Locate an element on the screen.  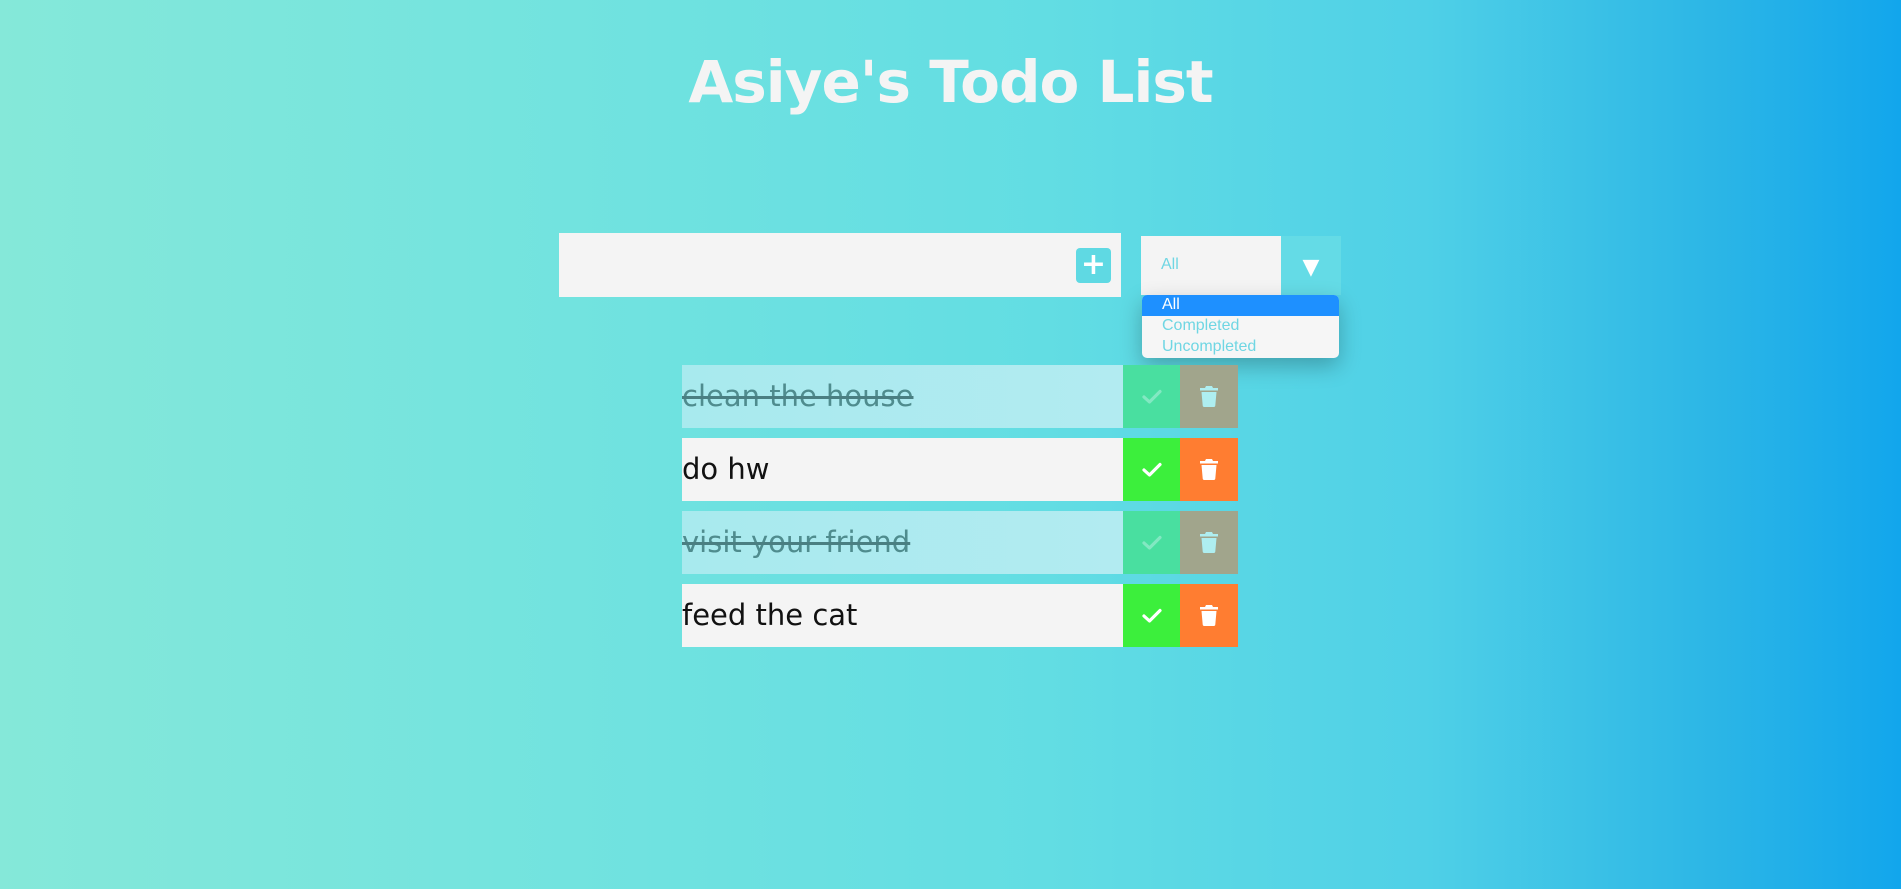
chevron-down-icon: ▼ is located at coordinates (1311, 267).